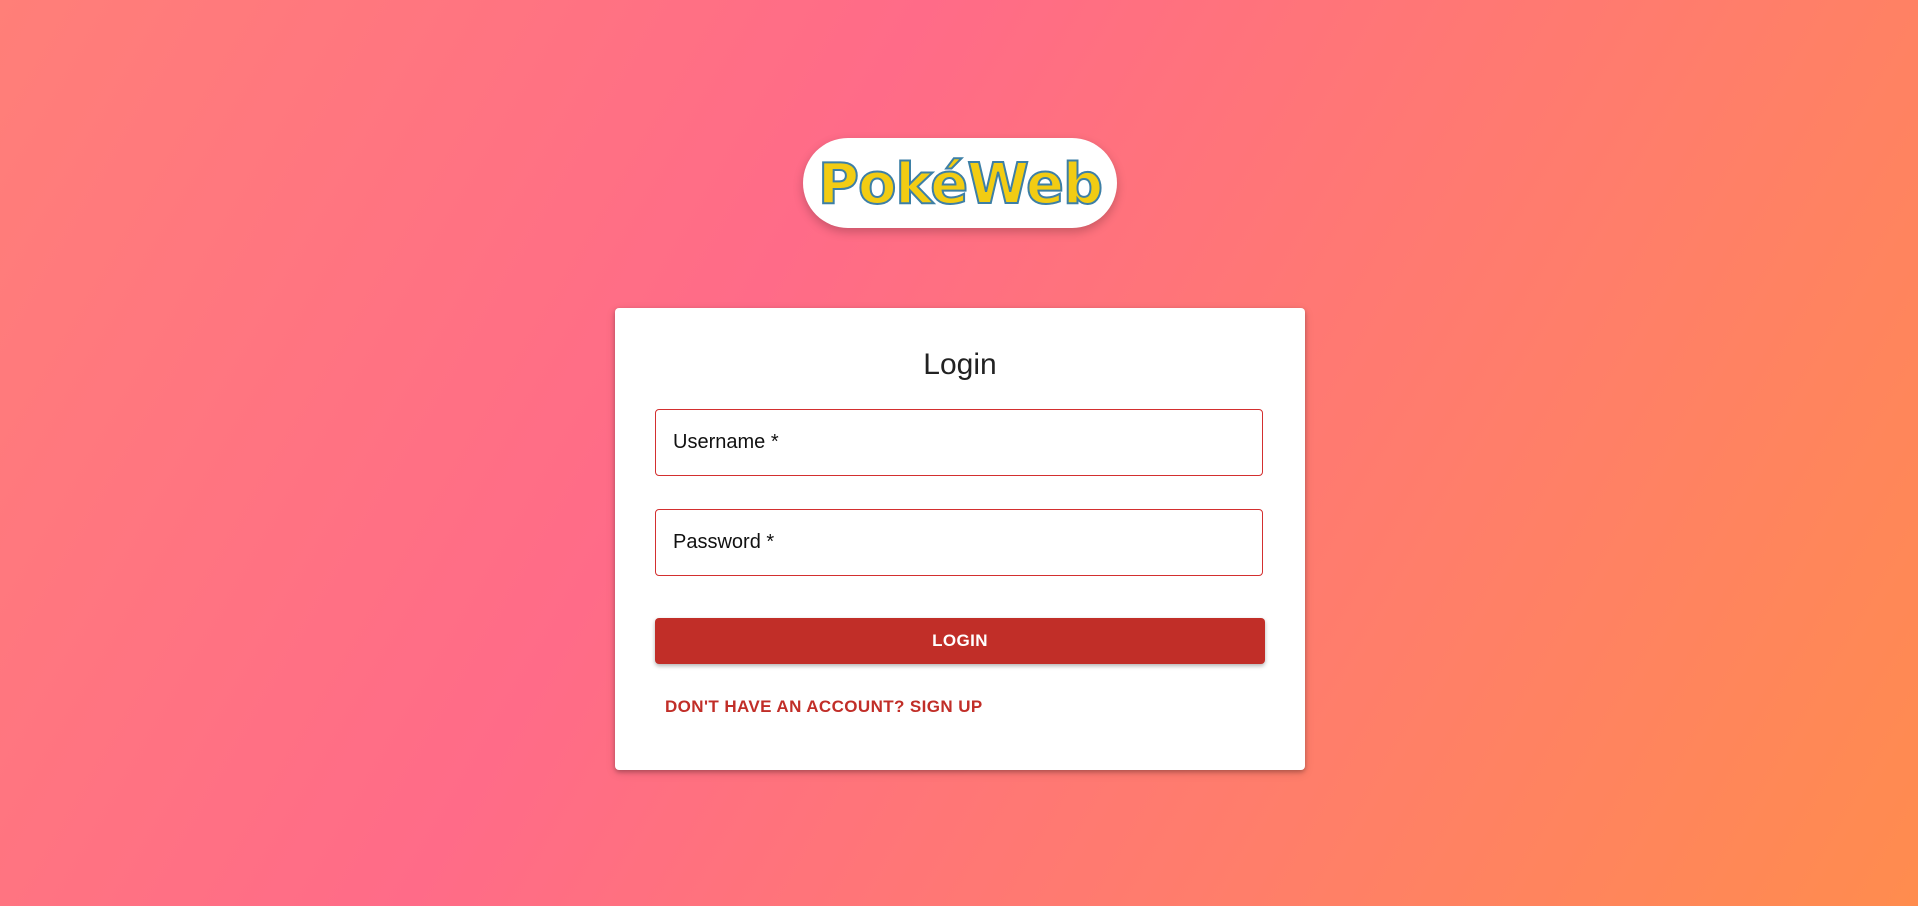  Describe the element at coordinates (726, 442) in the screenshot. I see `username-label: Username *` at that location.